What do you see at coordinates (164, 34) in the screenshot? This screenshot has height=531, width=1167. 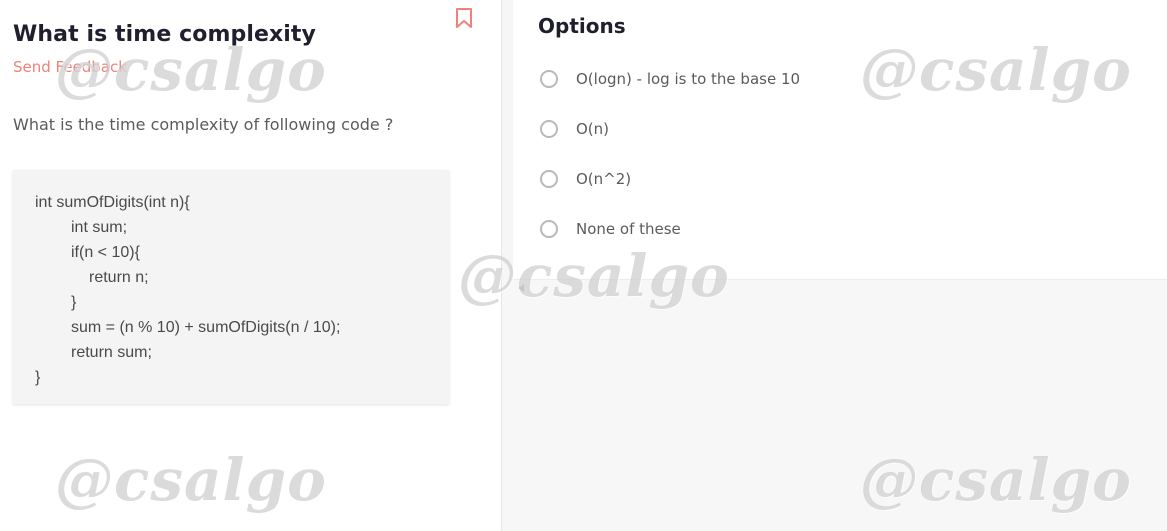 I see `question-title: What is time complexity` at bounding box center [164, 34].